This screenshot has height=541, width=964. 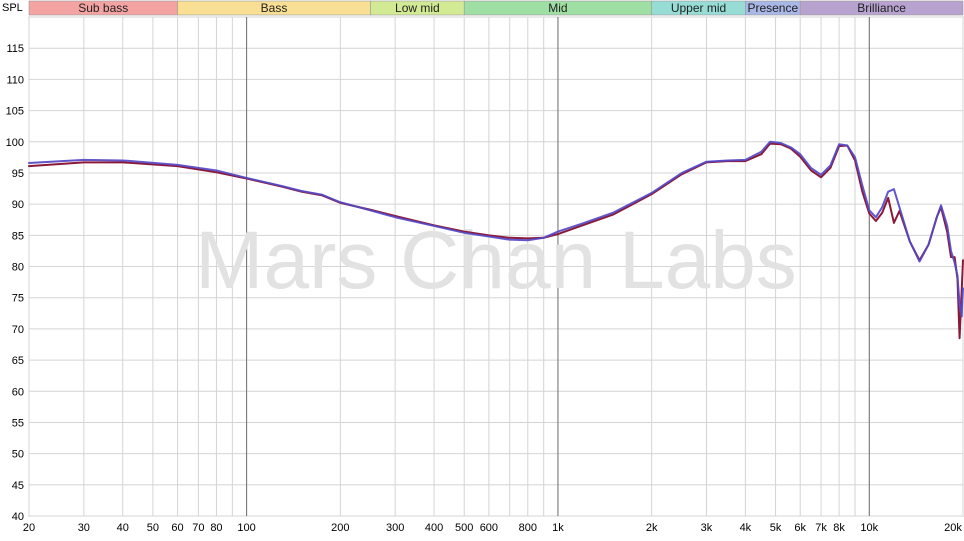 What do you see at coordinates (464, 528) in the screenshot?
I see `x-tick-label: 500` at bounding box center [464, 528].